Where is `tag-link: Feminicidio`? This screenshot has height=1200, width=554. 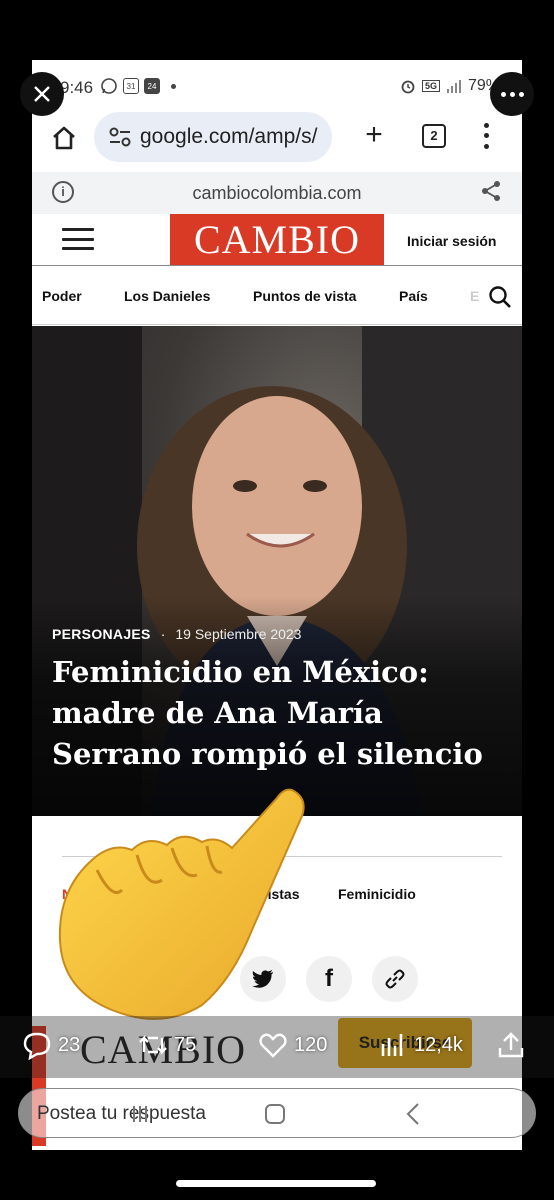 tag-link: Feminicidio is located at coordinates (377, 894).